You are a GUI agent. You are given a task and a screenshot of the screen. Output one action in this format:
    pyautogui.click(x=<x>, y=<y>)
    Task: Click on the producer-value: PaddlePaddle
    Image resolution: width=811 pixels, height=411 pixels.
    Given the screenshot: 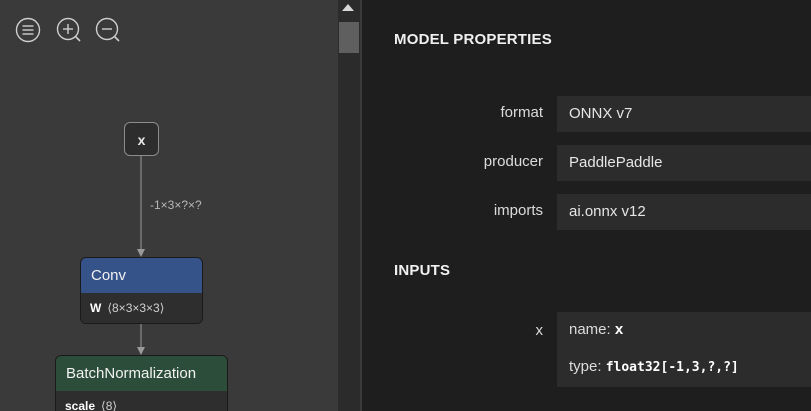 What is the action you would take?
    pyautogui.click(x=684, y=163)
    